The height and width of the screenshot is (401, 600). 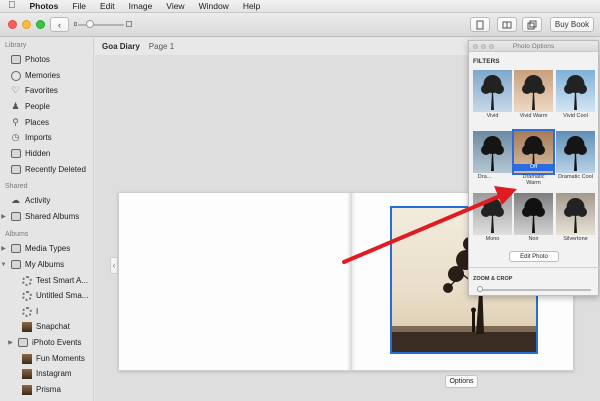 What do you see at coordinates (533, 239) in the screenshot?
I see `filter-label: Noir` at bounding box center [533, 239].